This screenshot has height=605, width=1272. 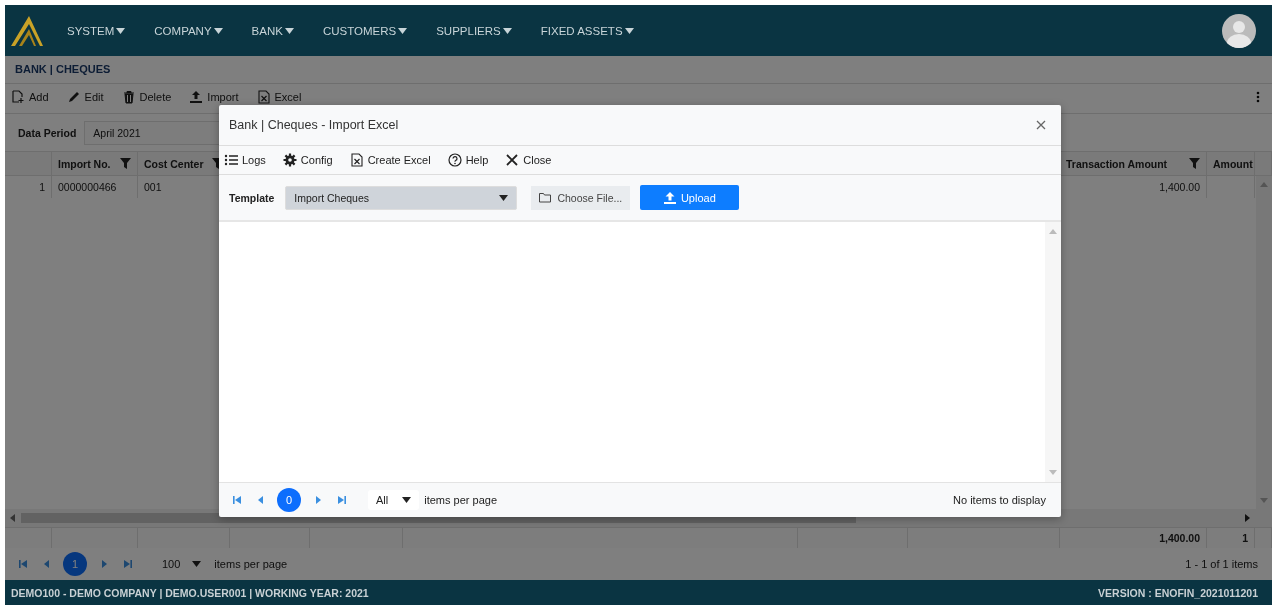 What do you see at coordinates (1178, 592) in the screenshot?
I see `version-text: VERSION : ENOFIN_2021011201` at bounding box center [1178, 592].